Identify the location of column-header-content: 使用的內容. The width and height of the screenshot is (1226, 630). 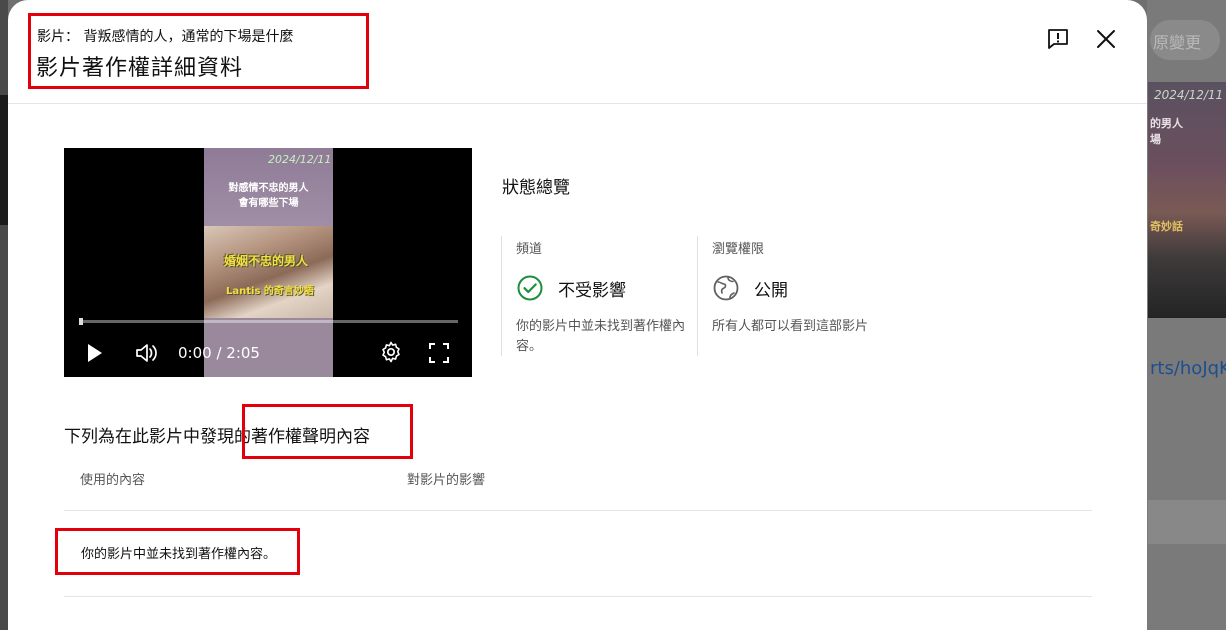
(113, 480).